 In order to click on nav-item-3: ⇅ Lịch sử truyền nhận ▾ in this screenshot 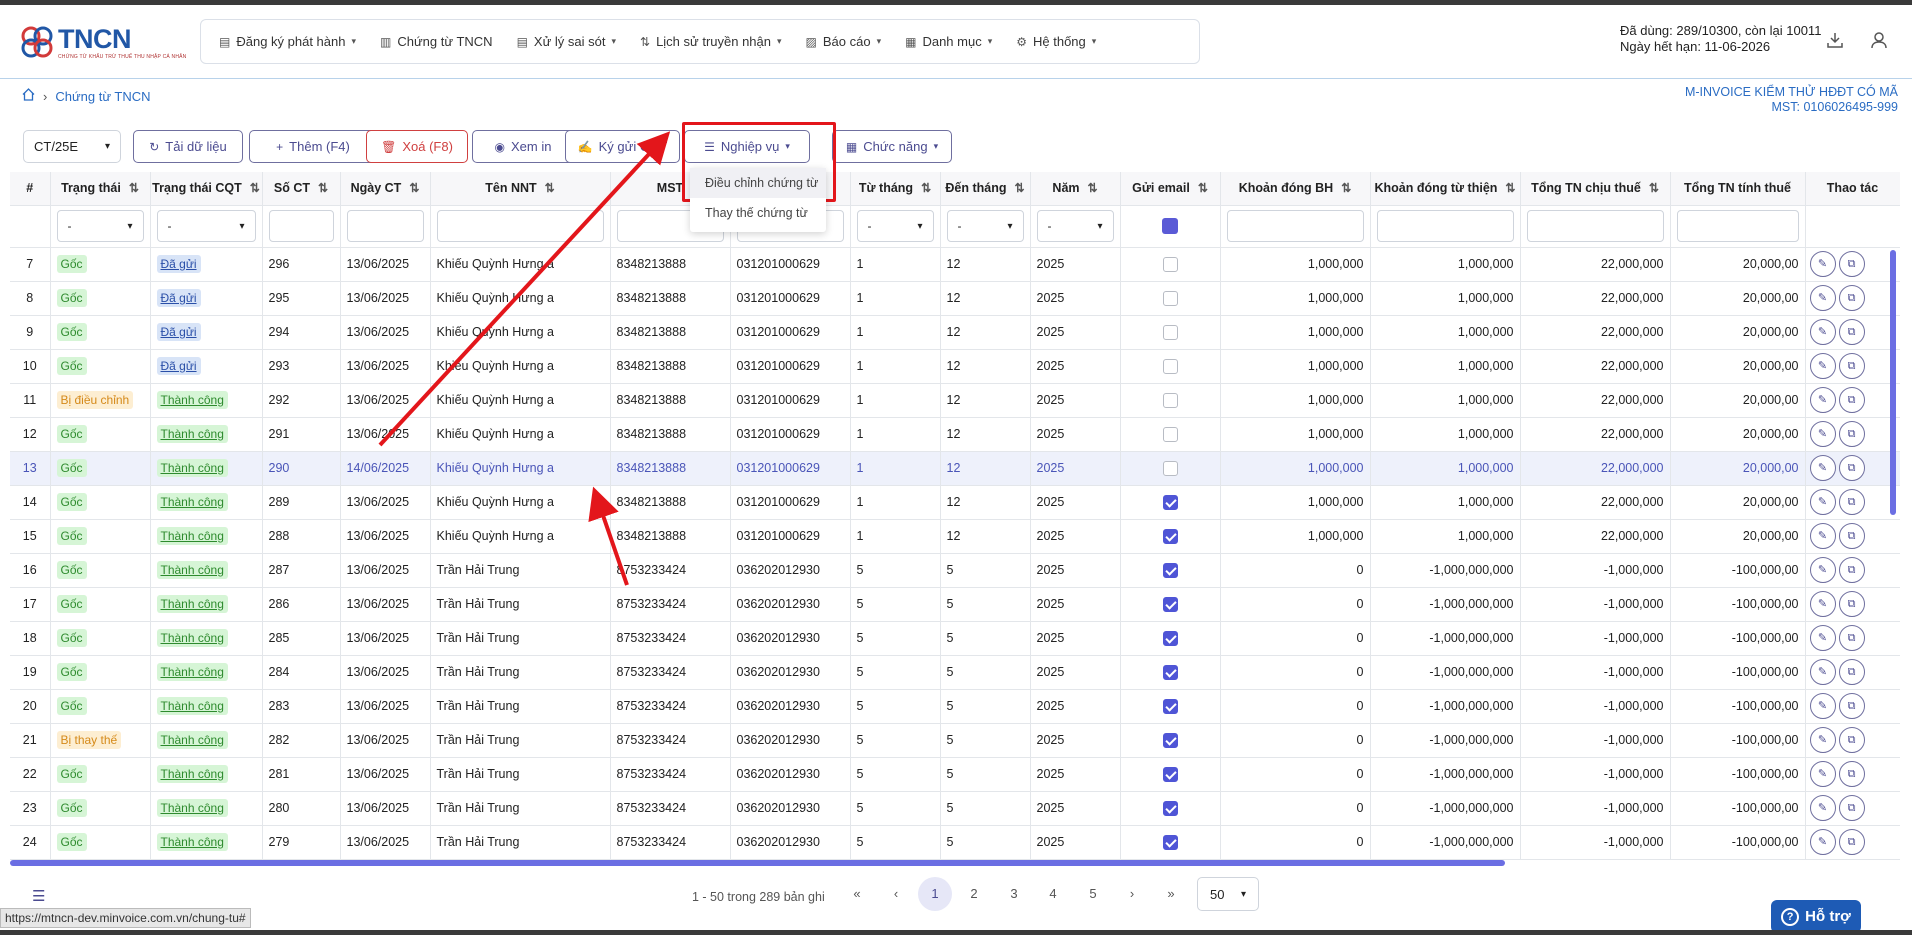, I will do `click(711, 41)`.